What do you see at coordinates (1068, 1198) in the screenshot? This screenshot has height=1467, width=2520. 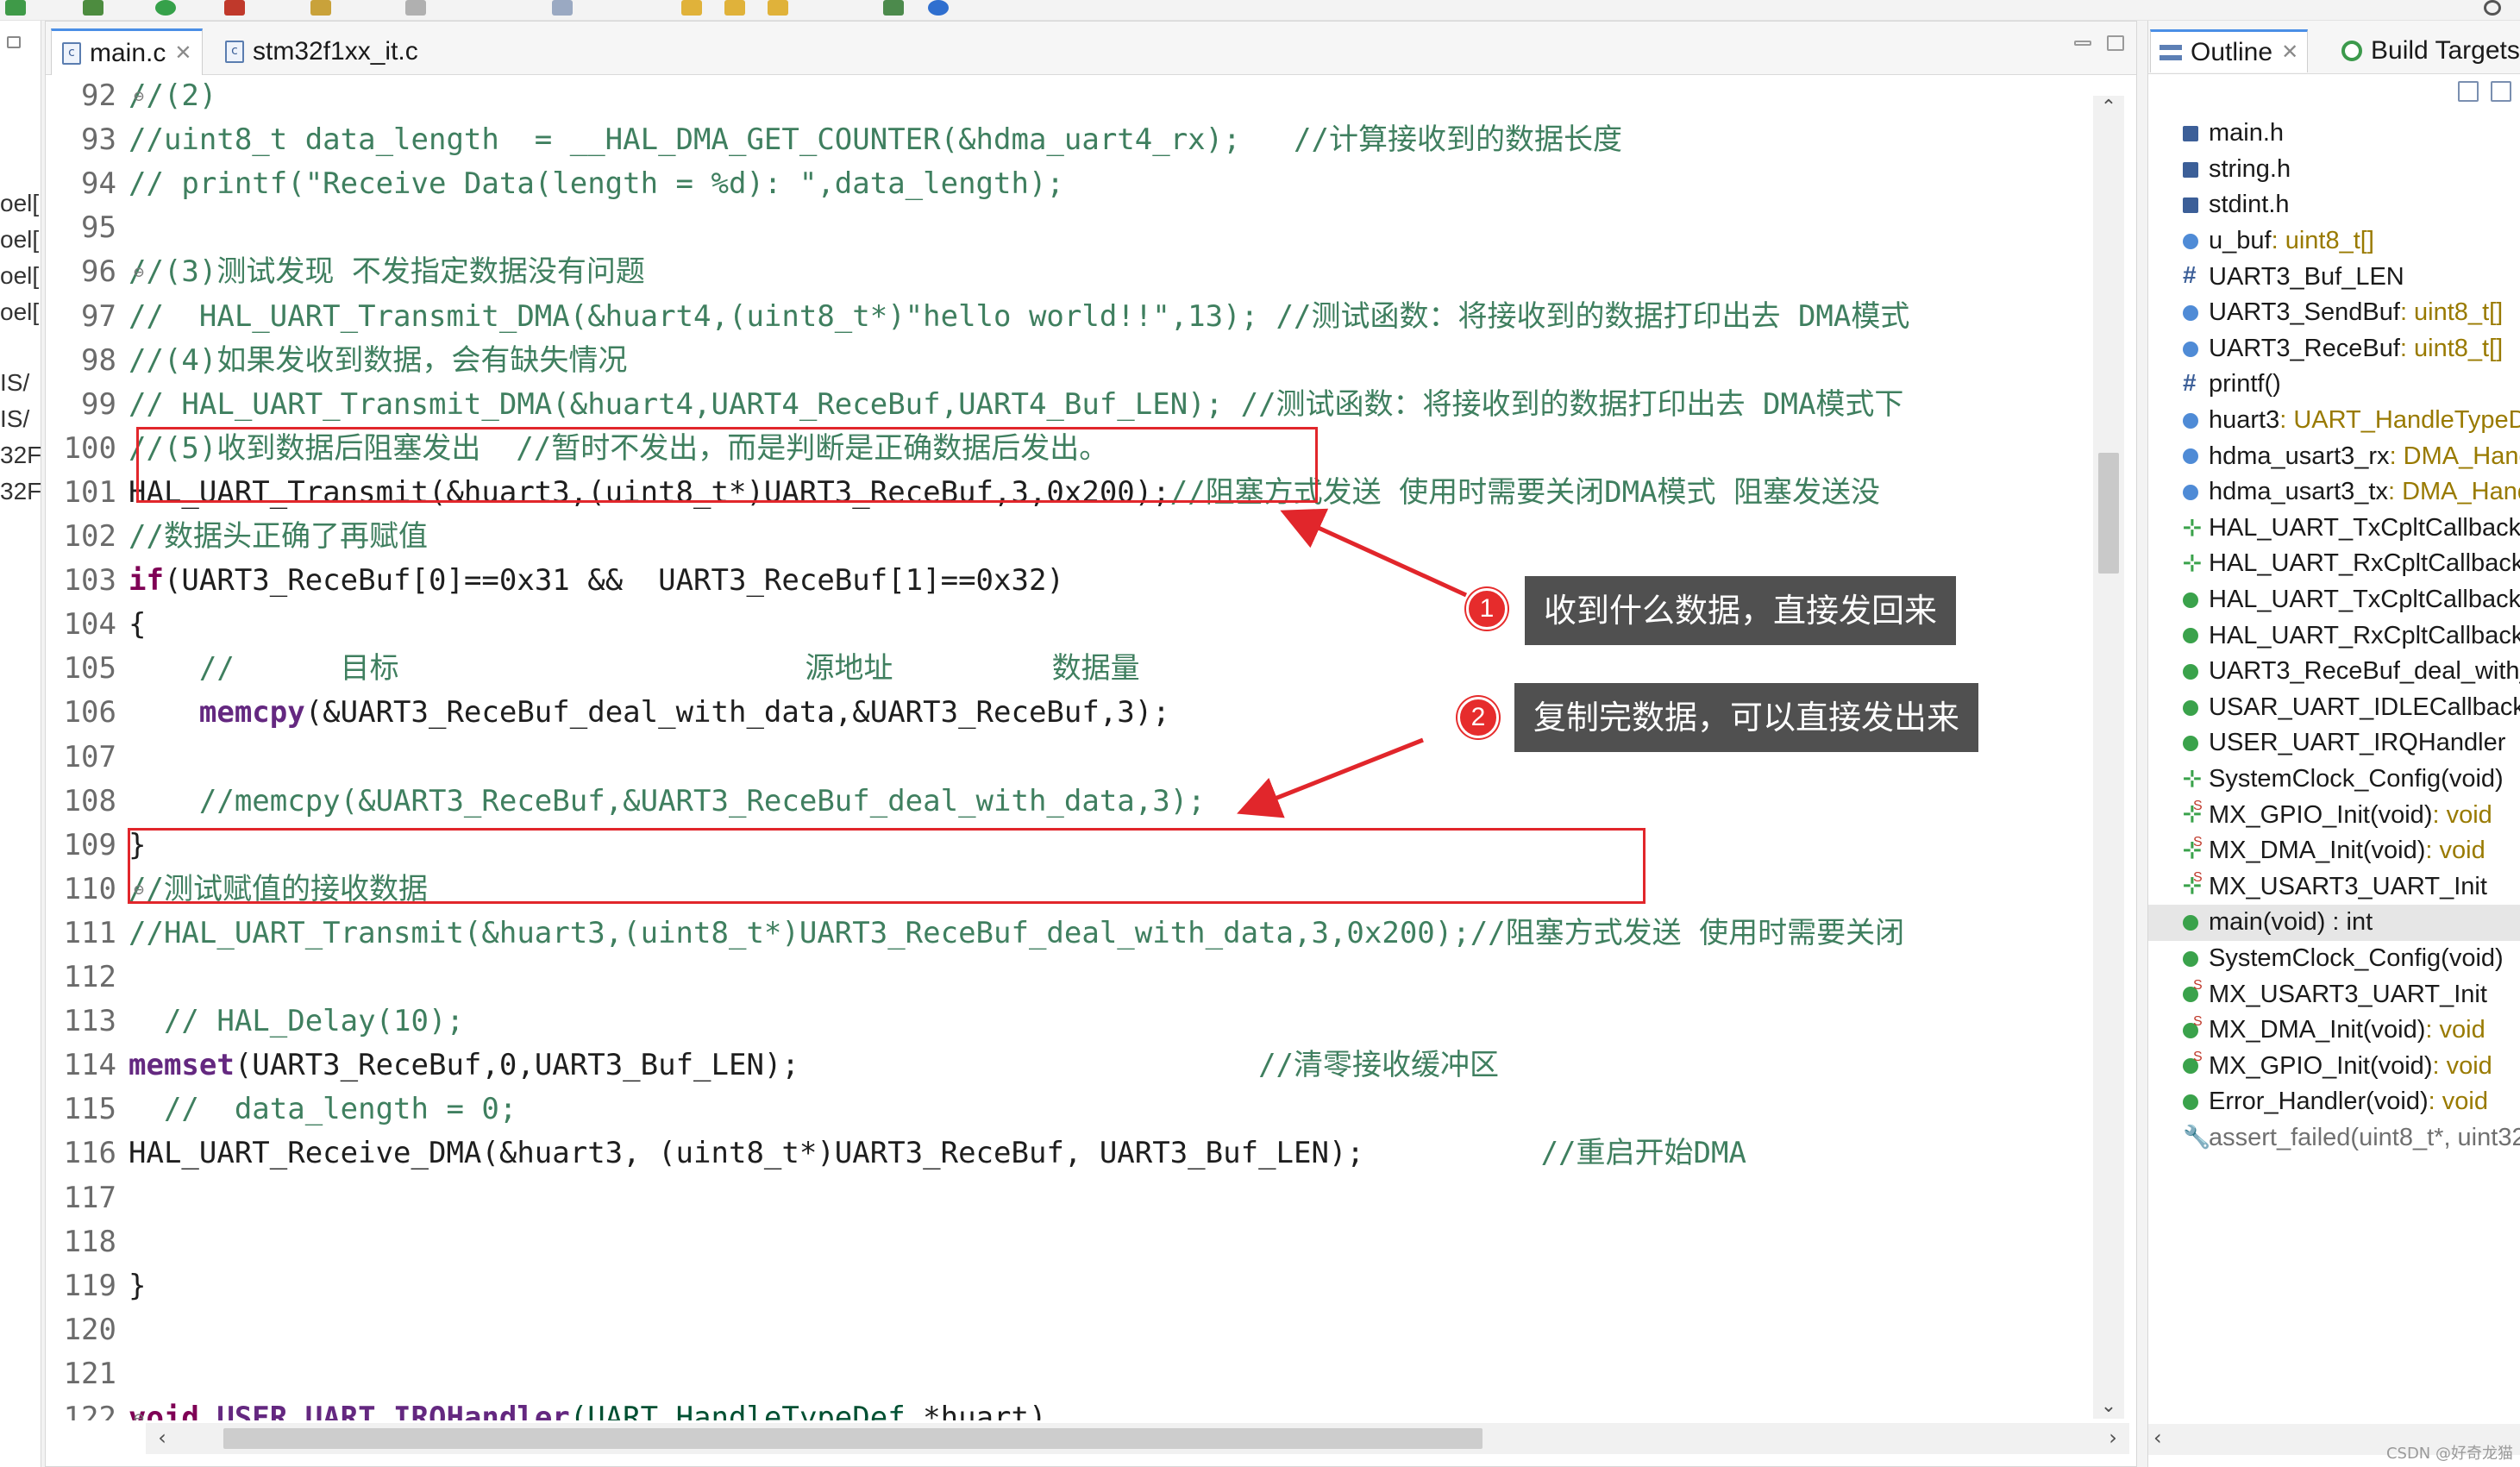 I see `code-line: 117` at bounding box center [1068, 1198].